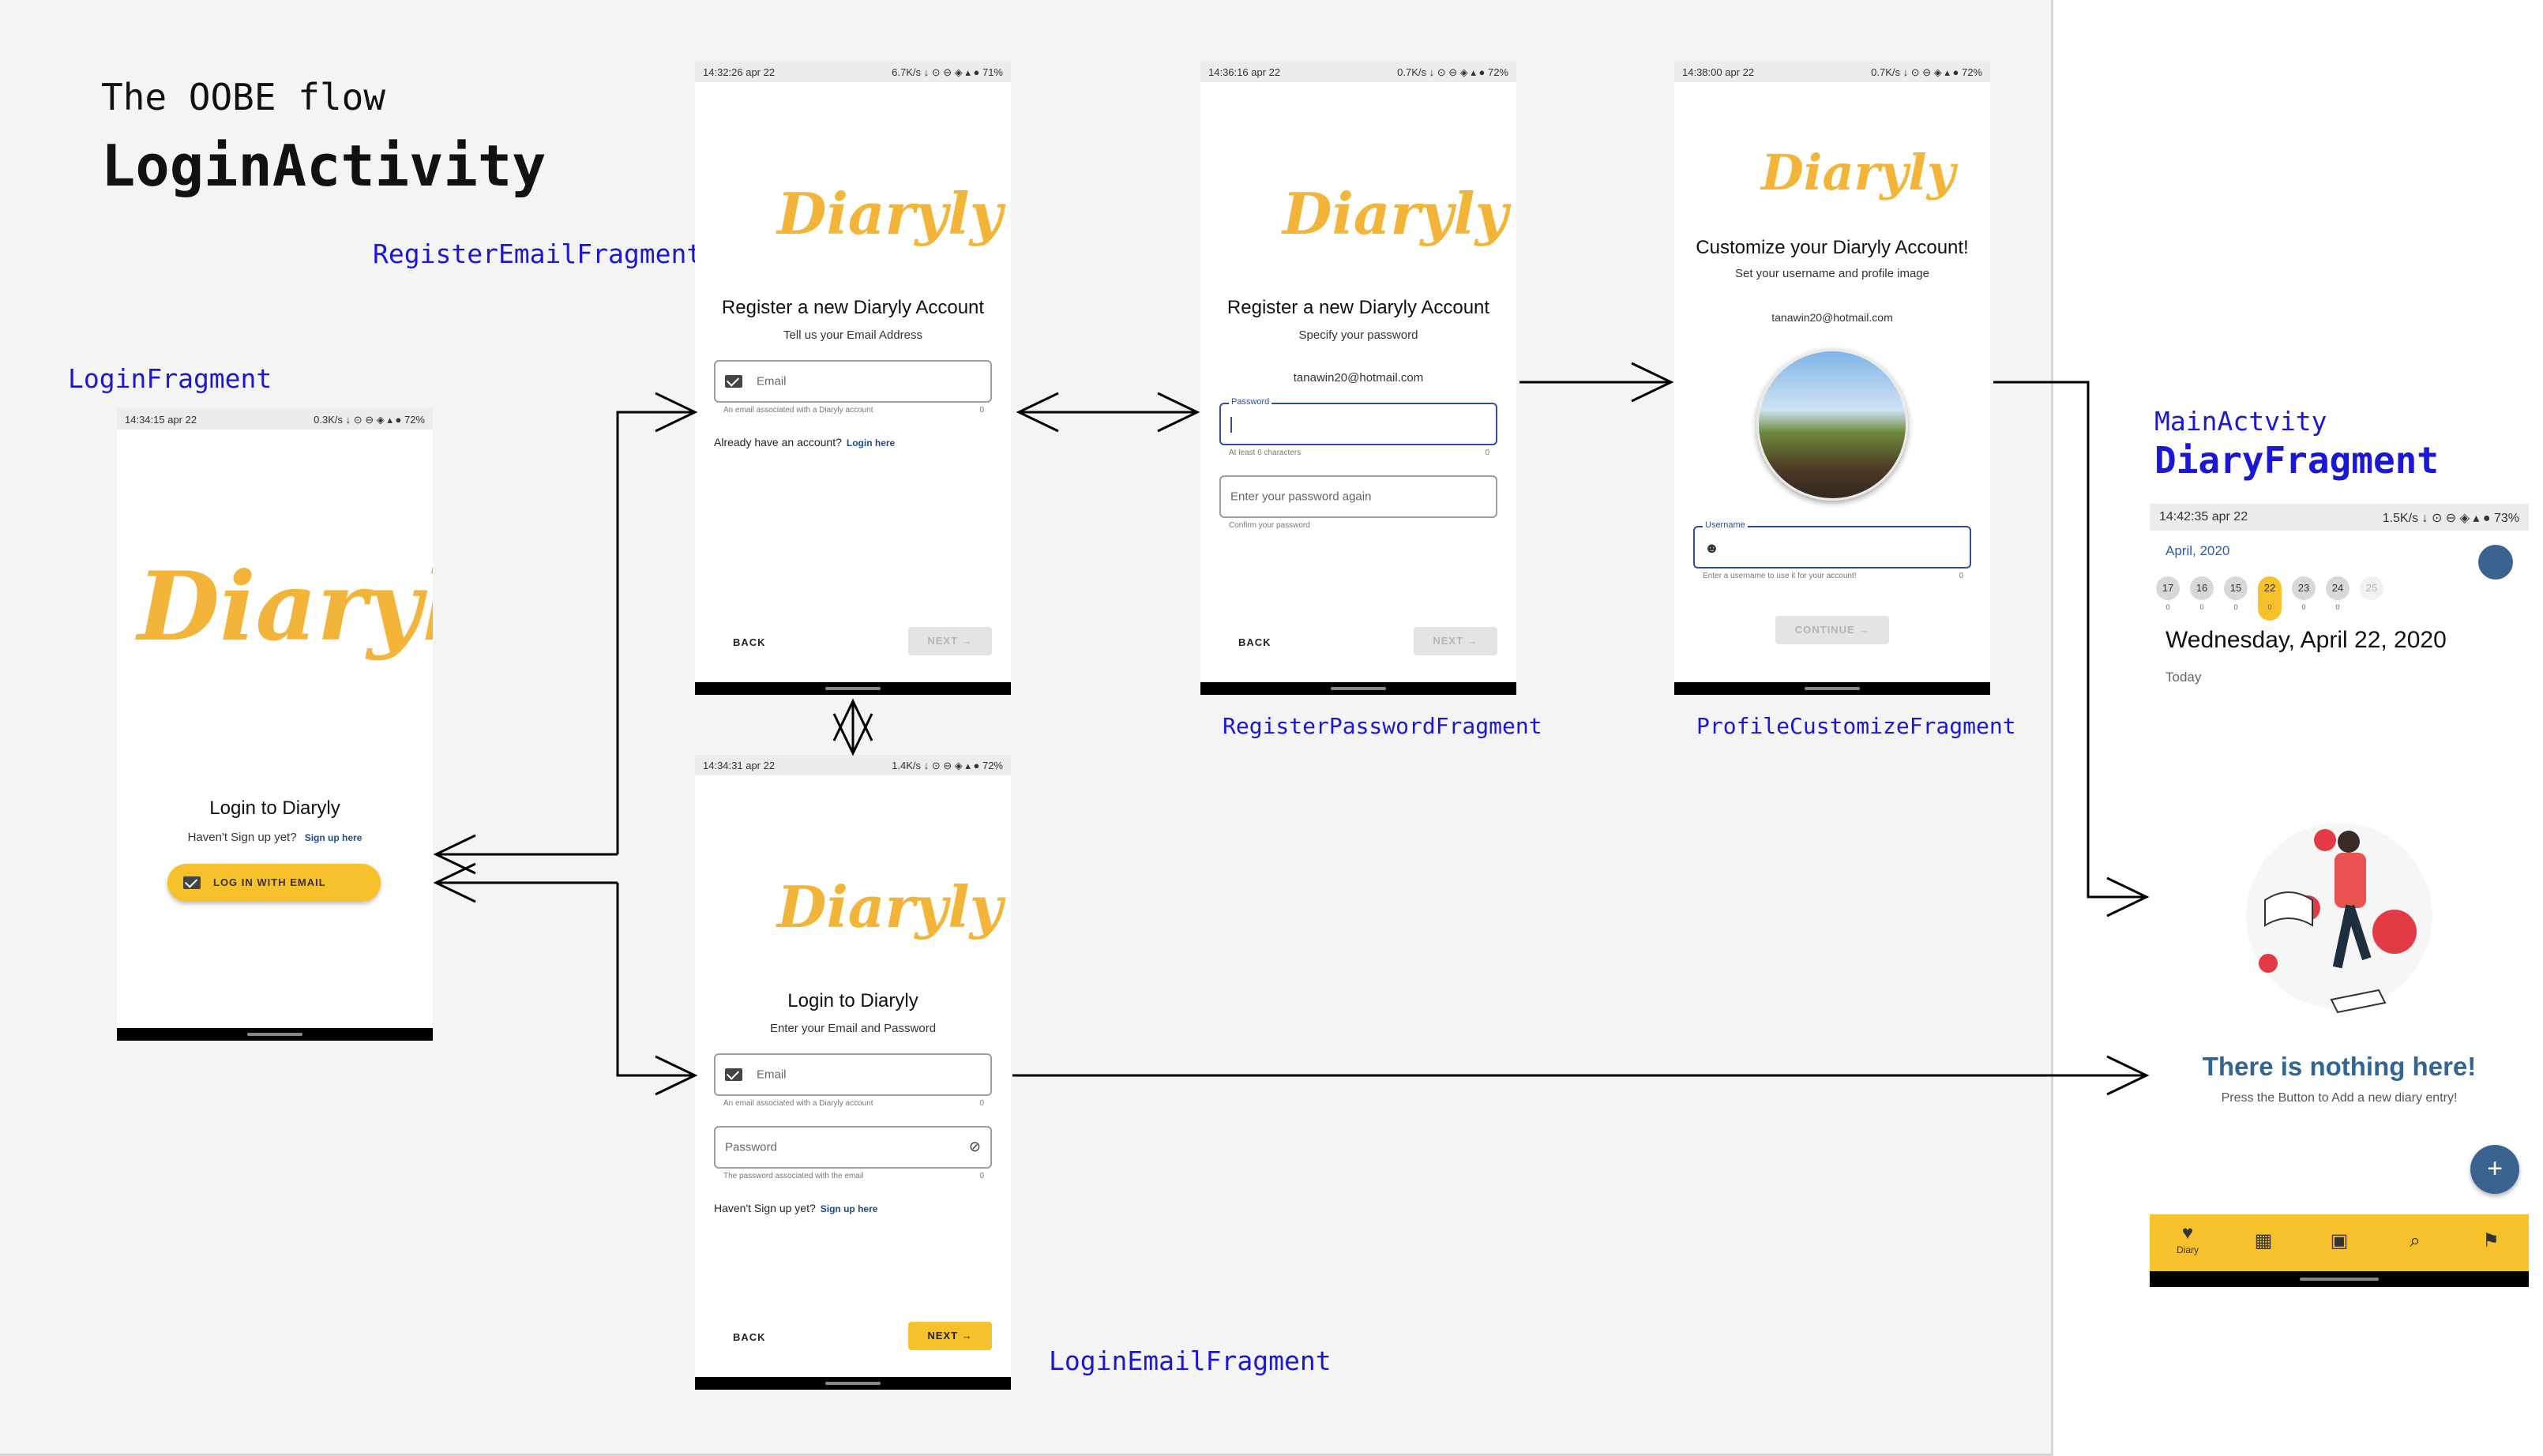 The height and width of the screenshot is (1456, 2543). What do you see at coordinates (2071, 649) in the screenshot?
I see `arrow-profile-main` at bounding box center [2071, 649].